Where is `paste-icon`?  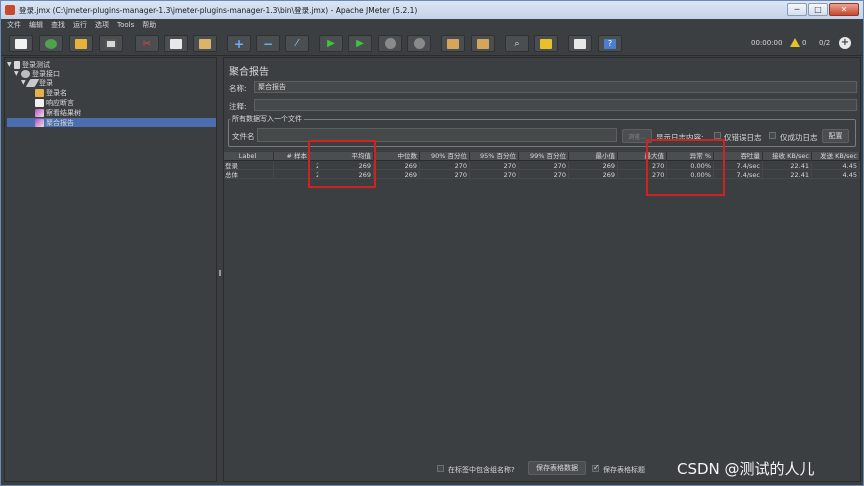 paste-icon is located at coordinates (205, 43).